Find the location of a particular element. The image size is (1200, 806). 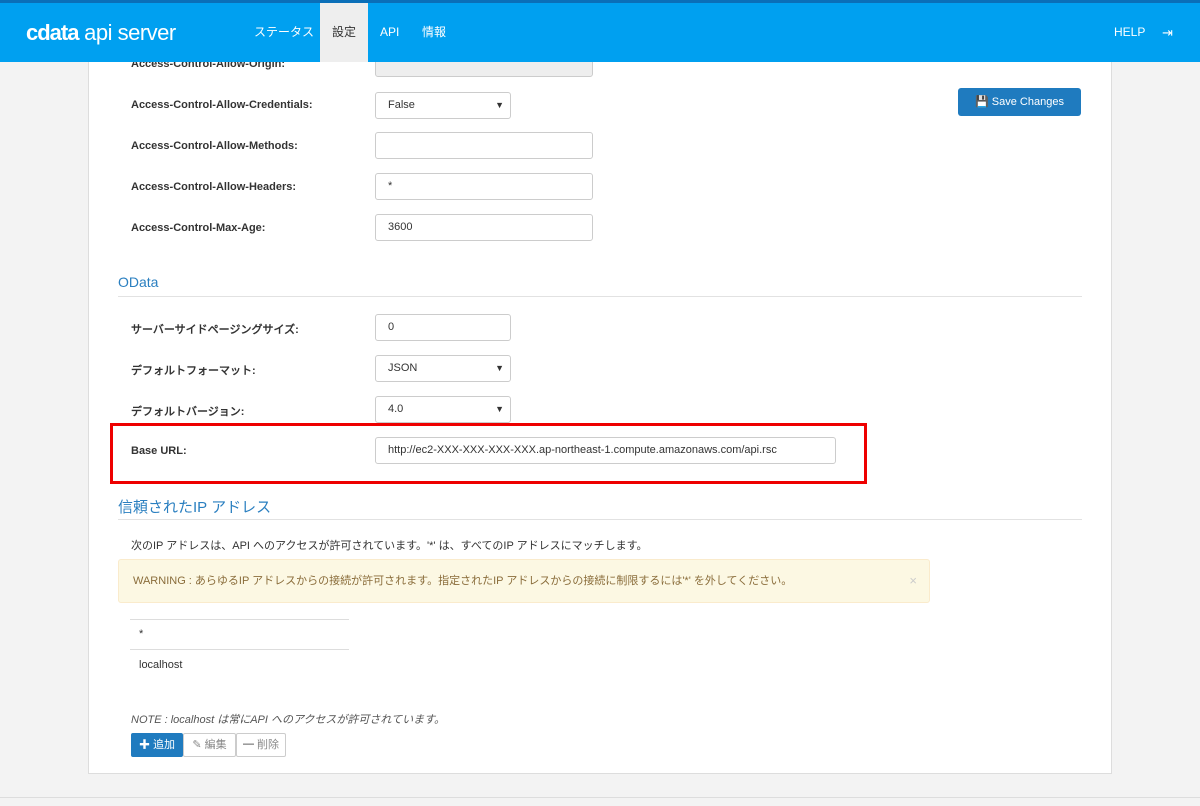

close-icon: × is located at coordinates (913, 581).